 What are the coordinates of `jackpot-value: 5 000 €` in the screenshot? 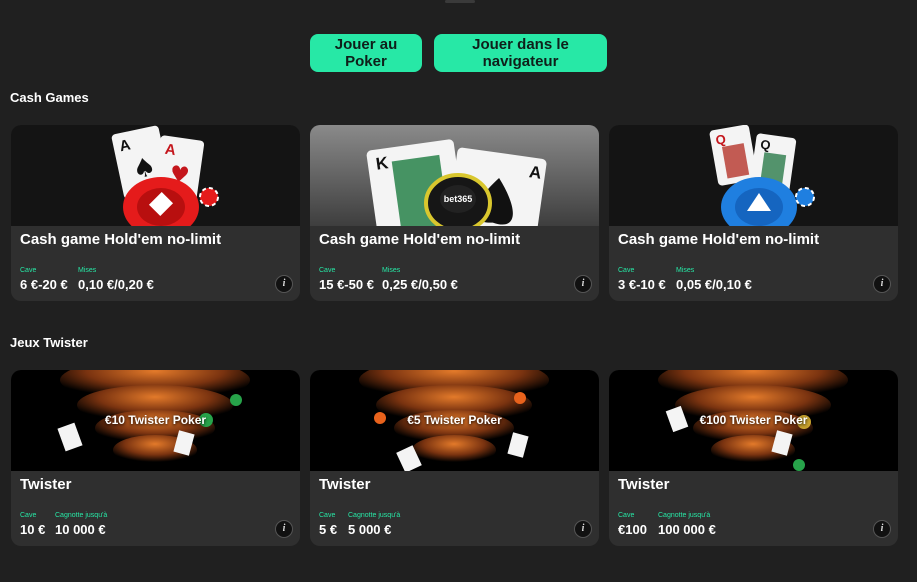 It's located at (370, 529).